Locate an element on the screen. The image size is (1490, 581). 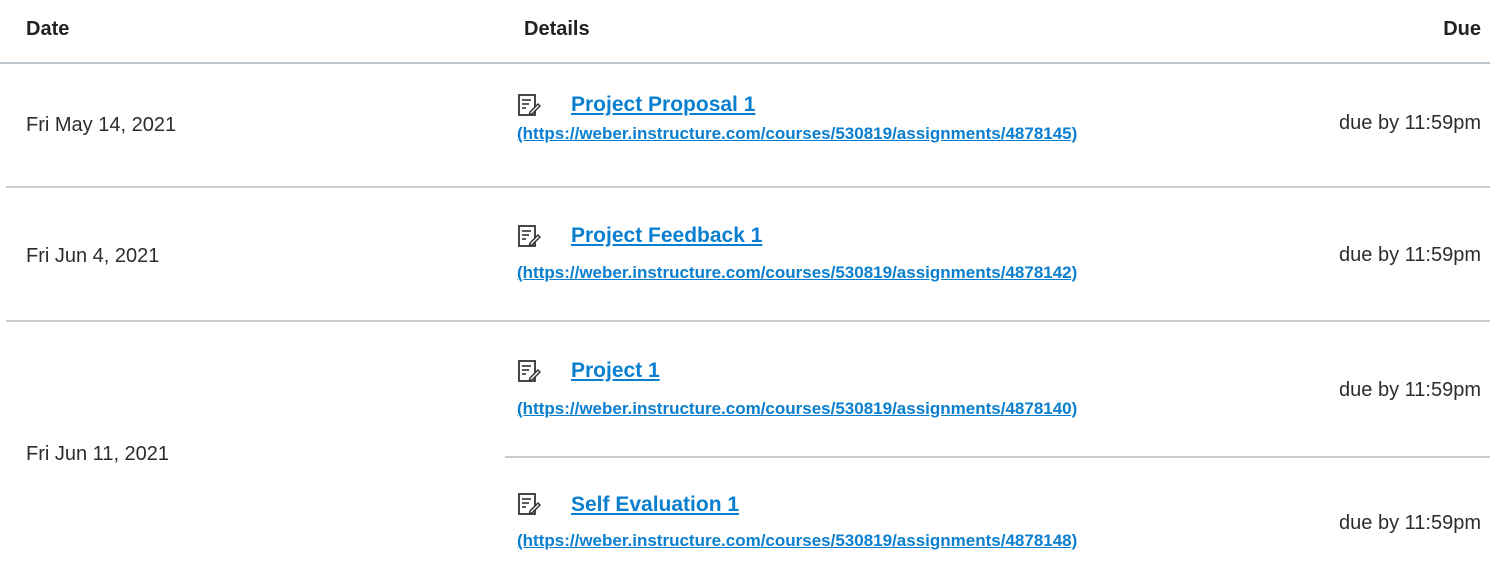
column-header-due: Due is located at coordinates (1462, 29).